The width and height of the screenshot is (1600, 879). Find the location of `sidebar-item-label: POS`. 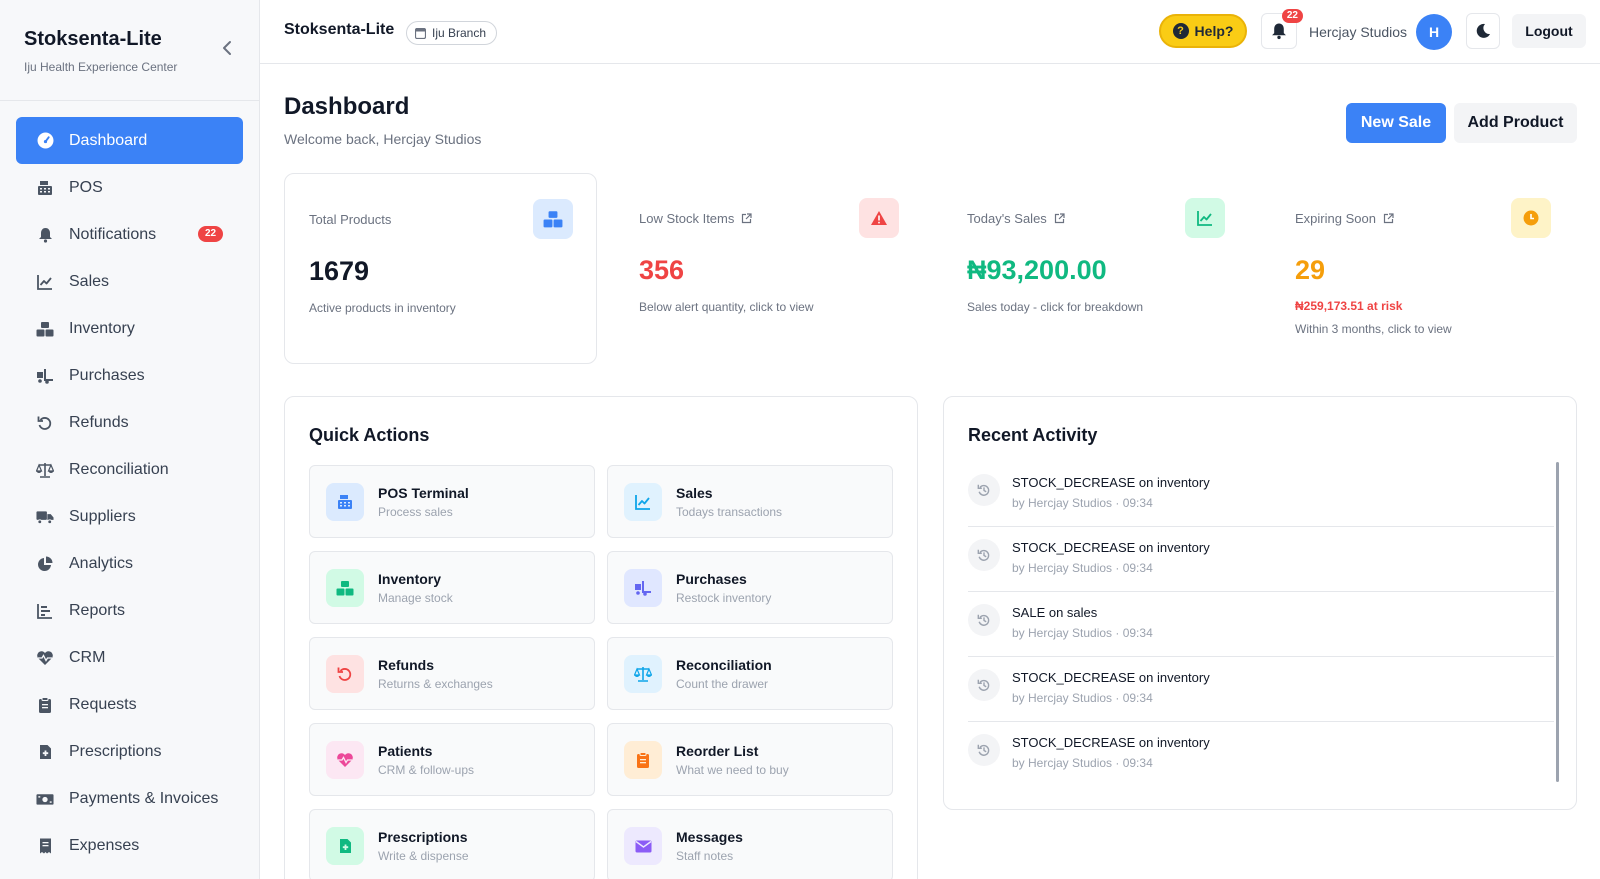

sidebar-item-label: POS is located at coordinates (86, 187).